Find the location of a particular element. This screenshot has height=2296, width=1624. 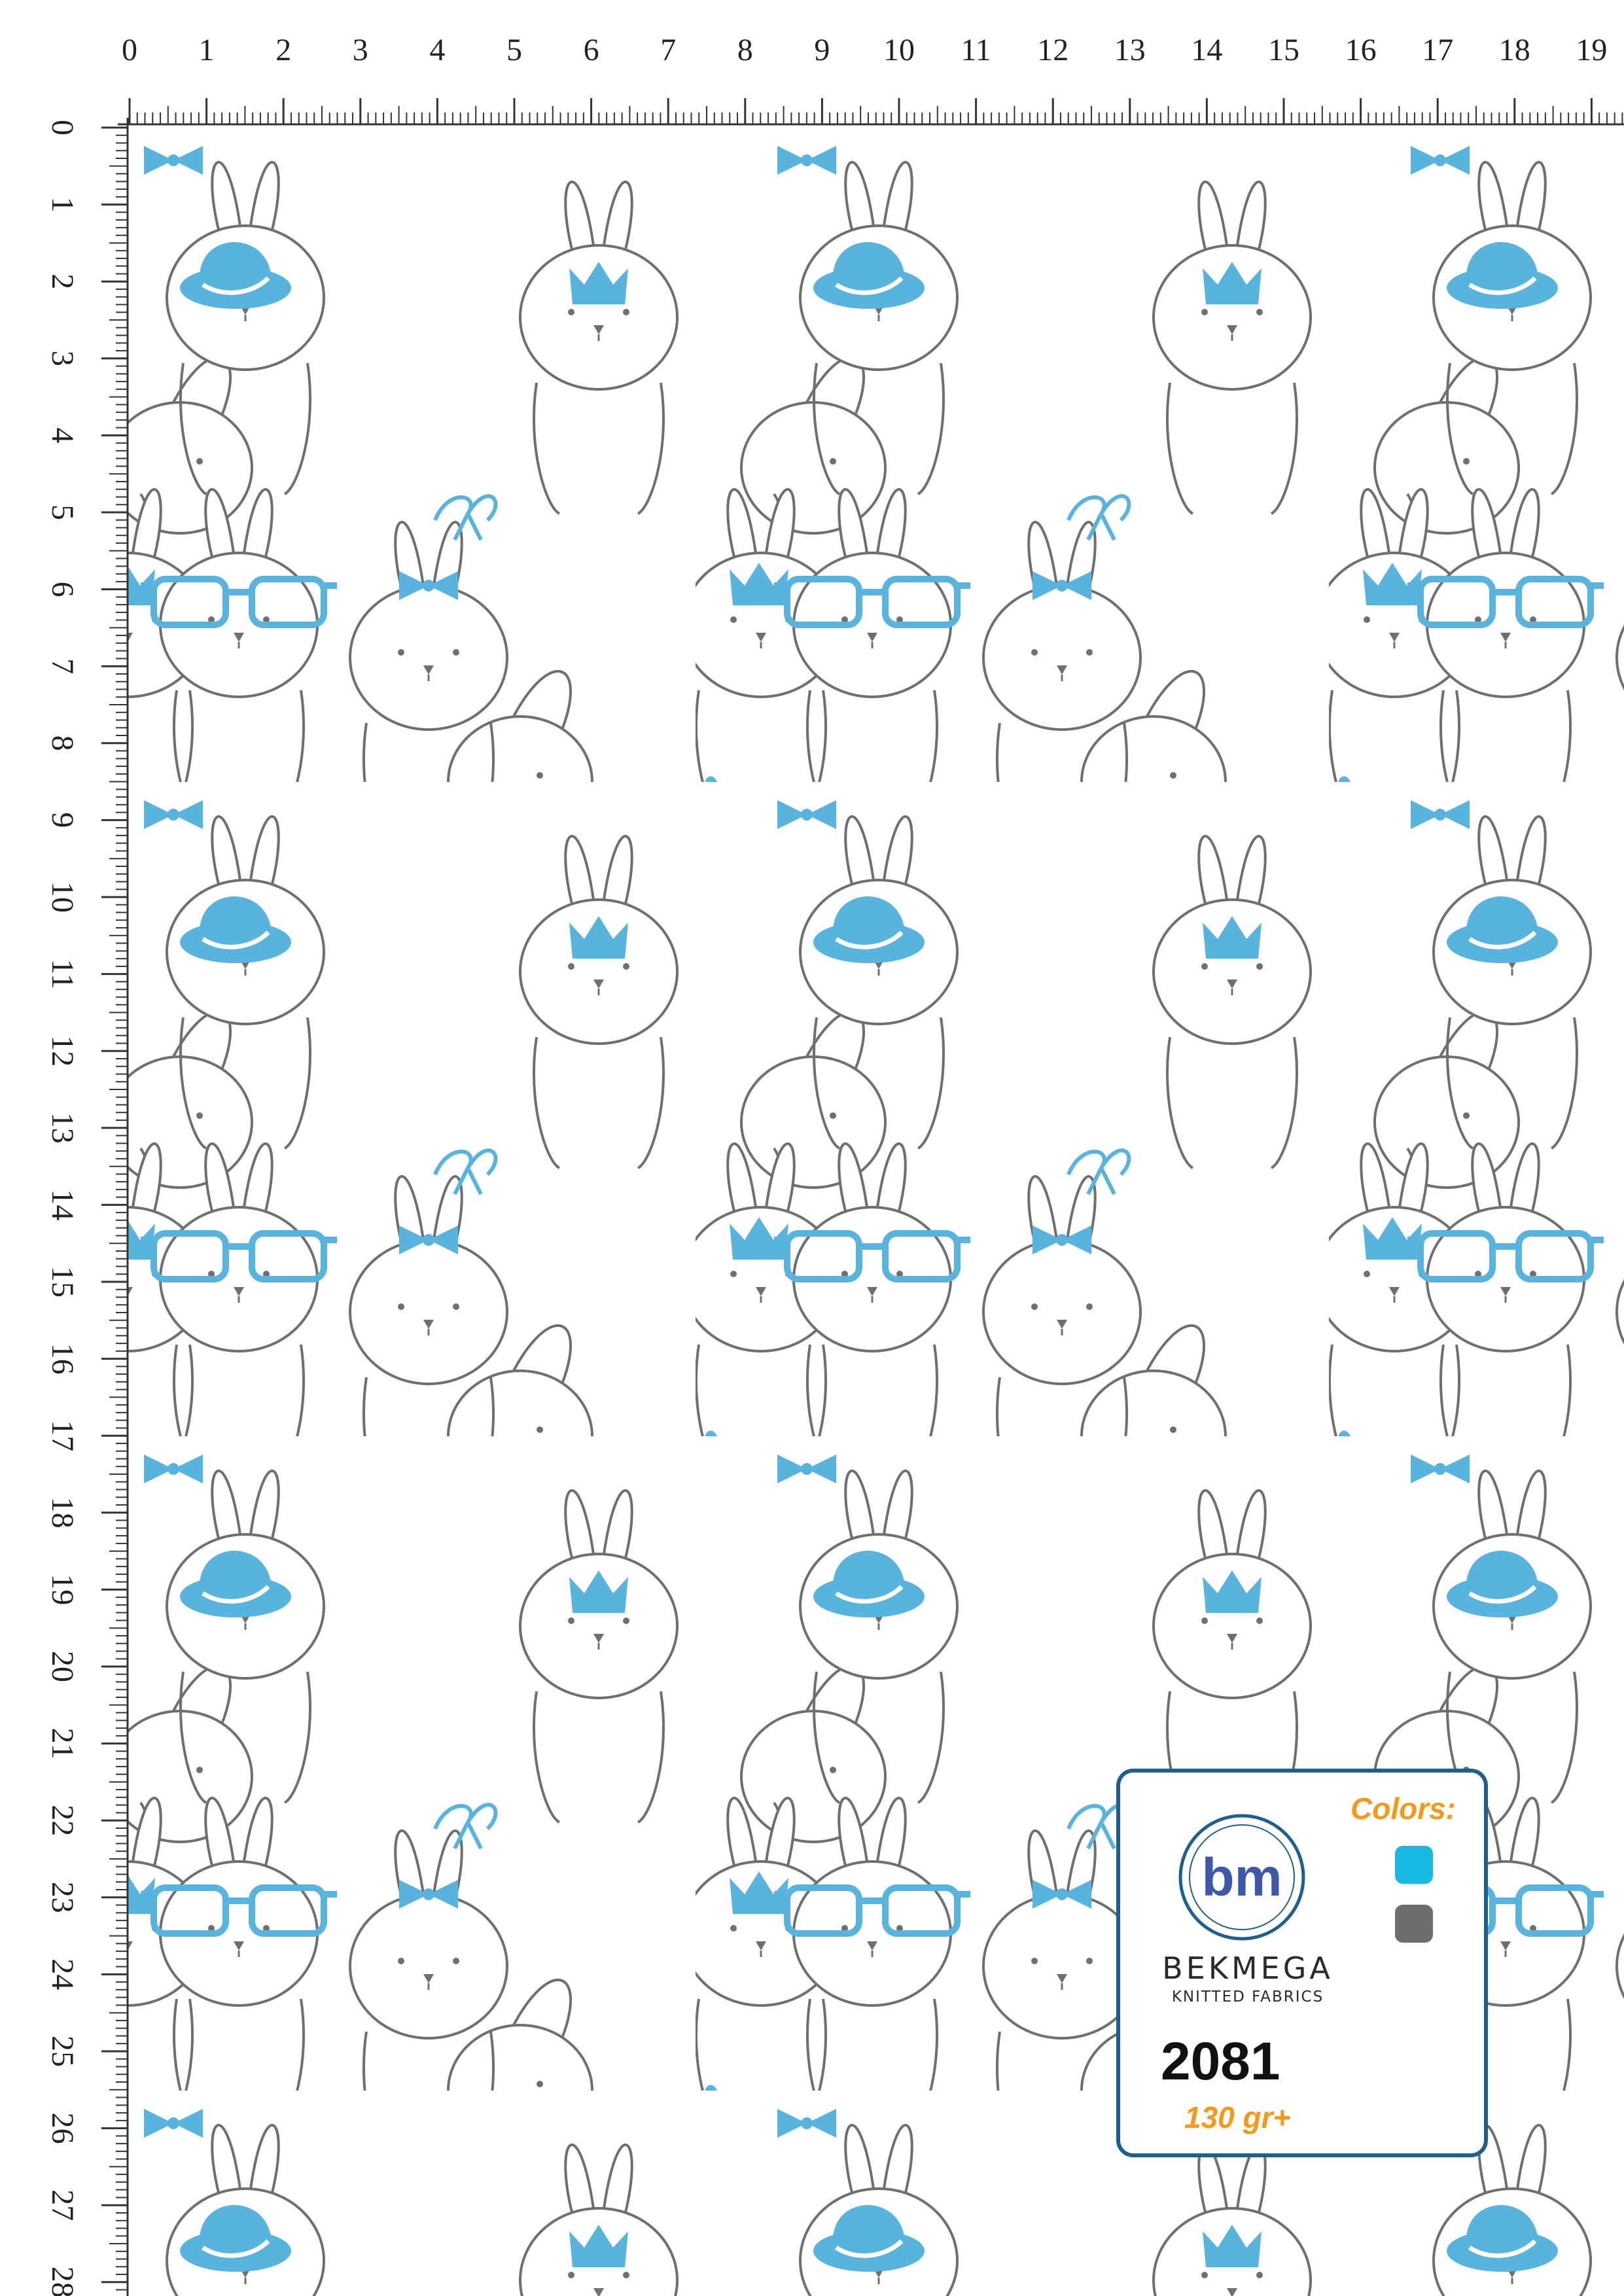

ruler-left-label: 7 is located at coordinates (62, 666).